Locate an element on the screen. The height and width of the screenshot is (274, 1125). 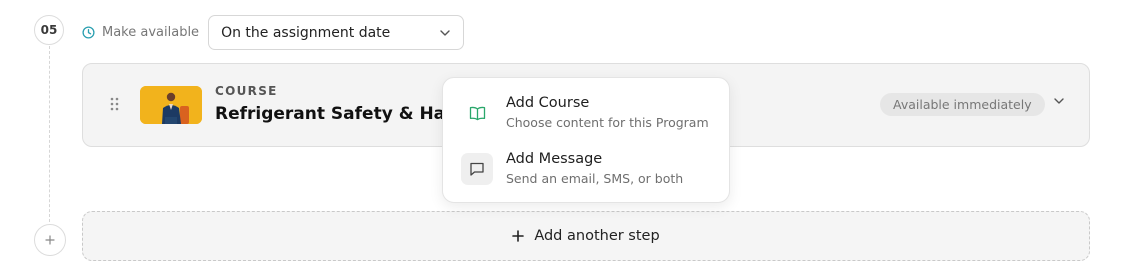
timeline-connector is located at coordinates (49, 134).